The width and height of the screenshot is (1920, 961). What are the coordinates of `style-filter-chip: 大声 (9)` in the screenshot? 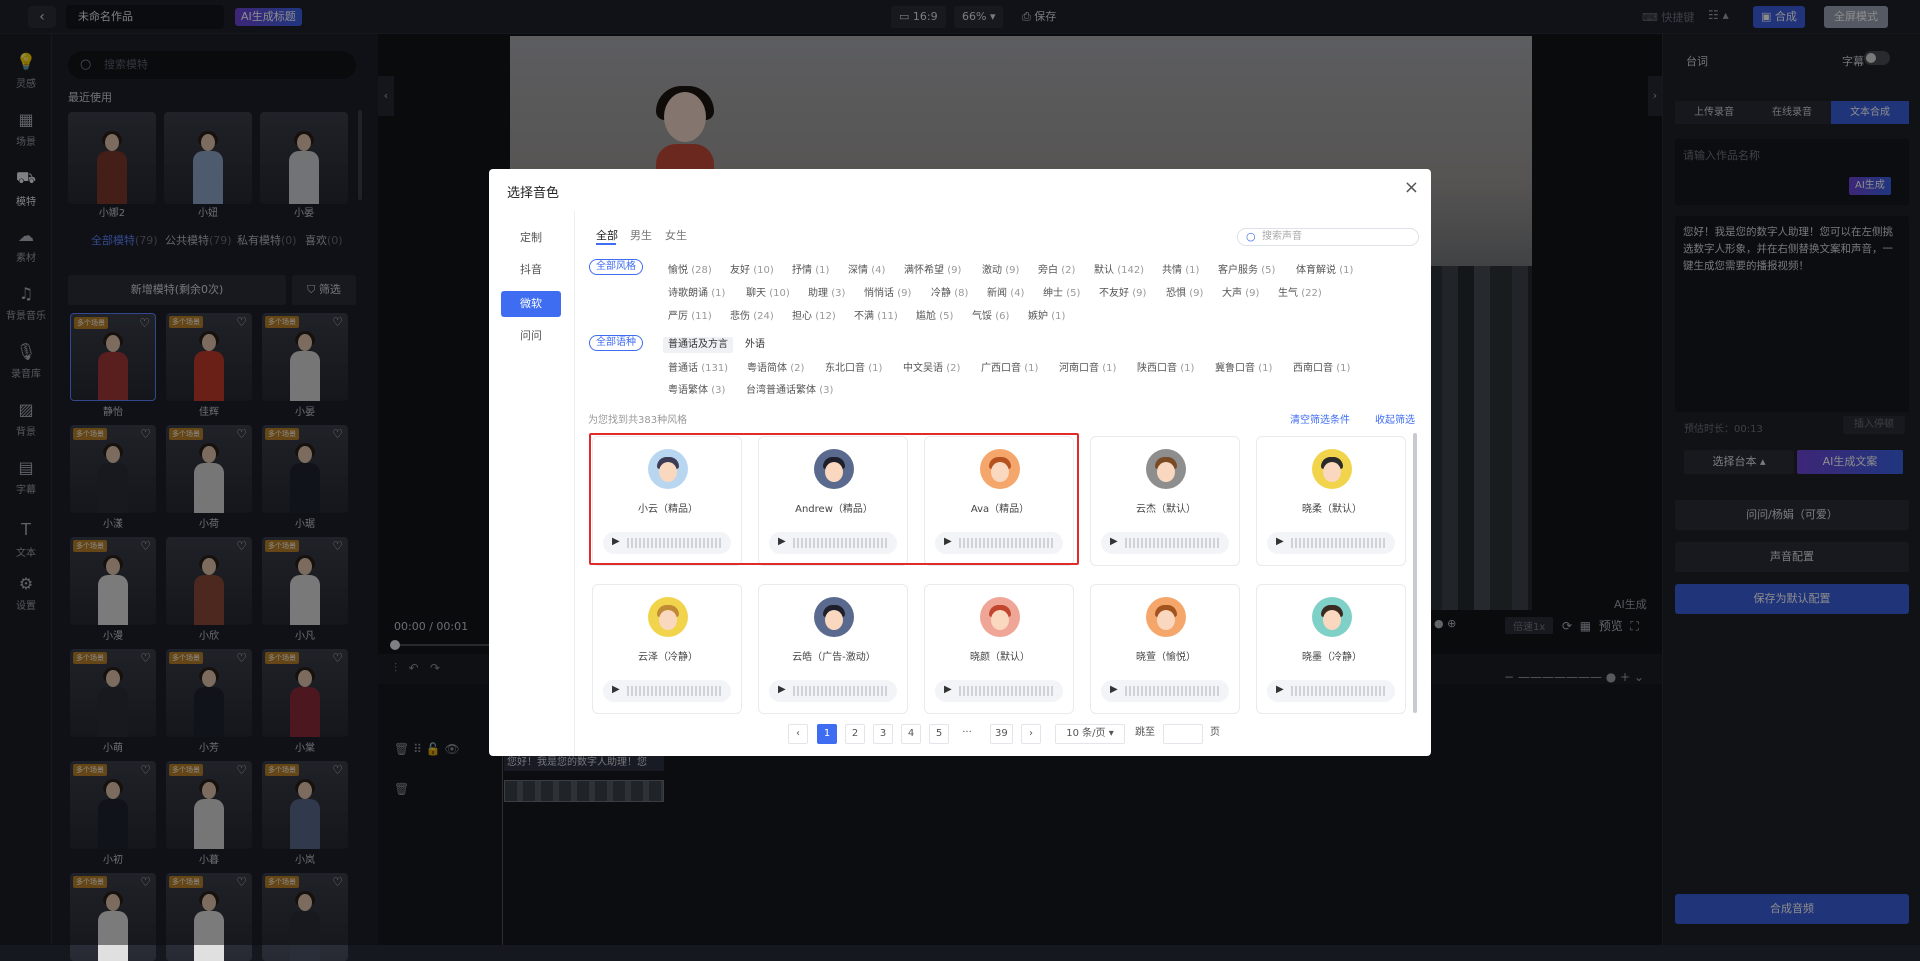 It's located at (1240, 291).